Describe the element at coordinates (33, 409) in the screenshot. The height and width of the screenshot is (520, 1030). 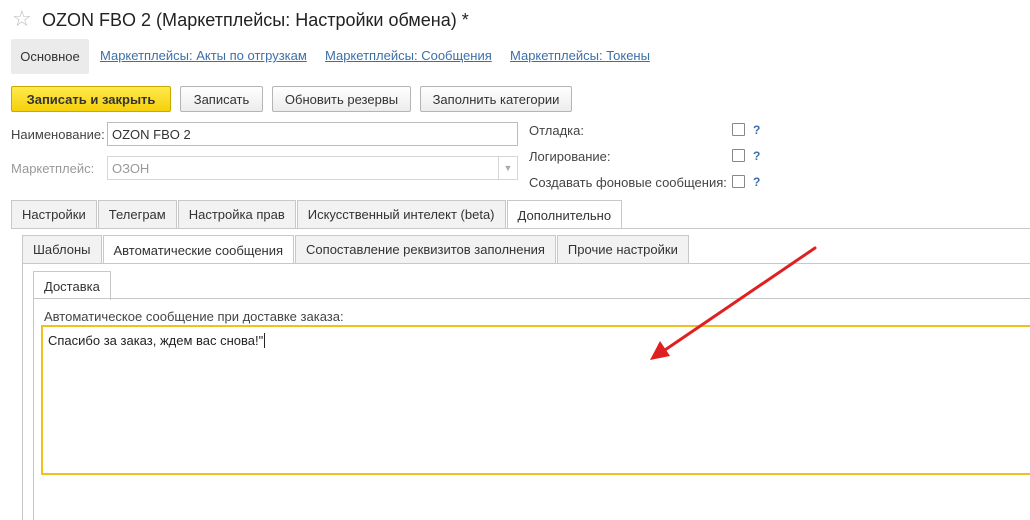
I see `inner-panel-left-border` at that location.